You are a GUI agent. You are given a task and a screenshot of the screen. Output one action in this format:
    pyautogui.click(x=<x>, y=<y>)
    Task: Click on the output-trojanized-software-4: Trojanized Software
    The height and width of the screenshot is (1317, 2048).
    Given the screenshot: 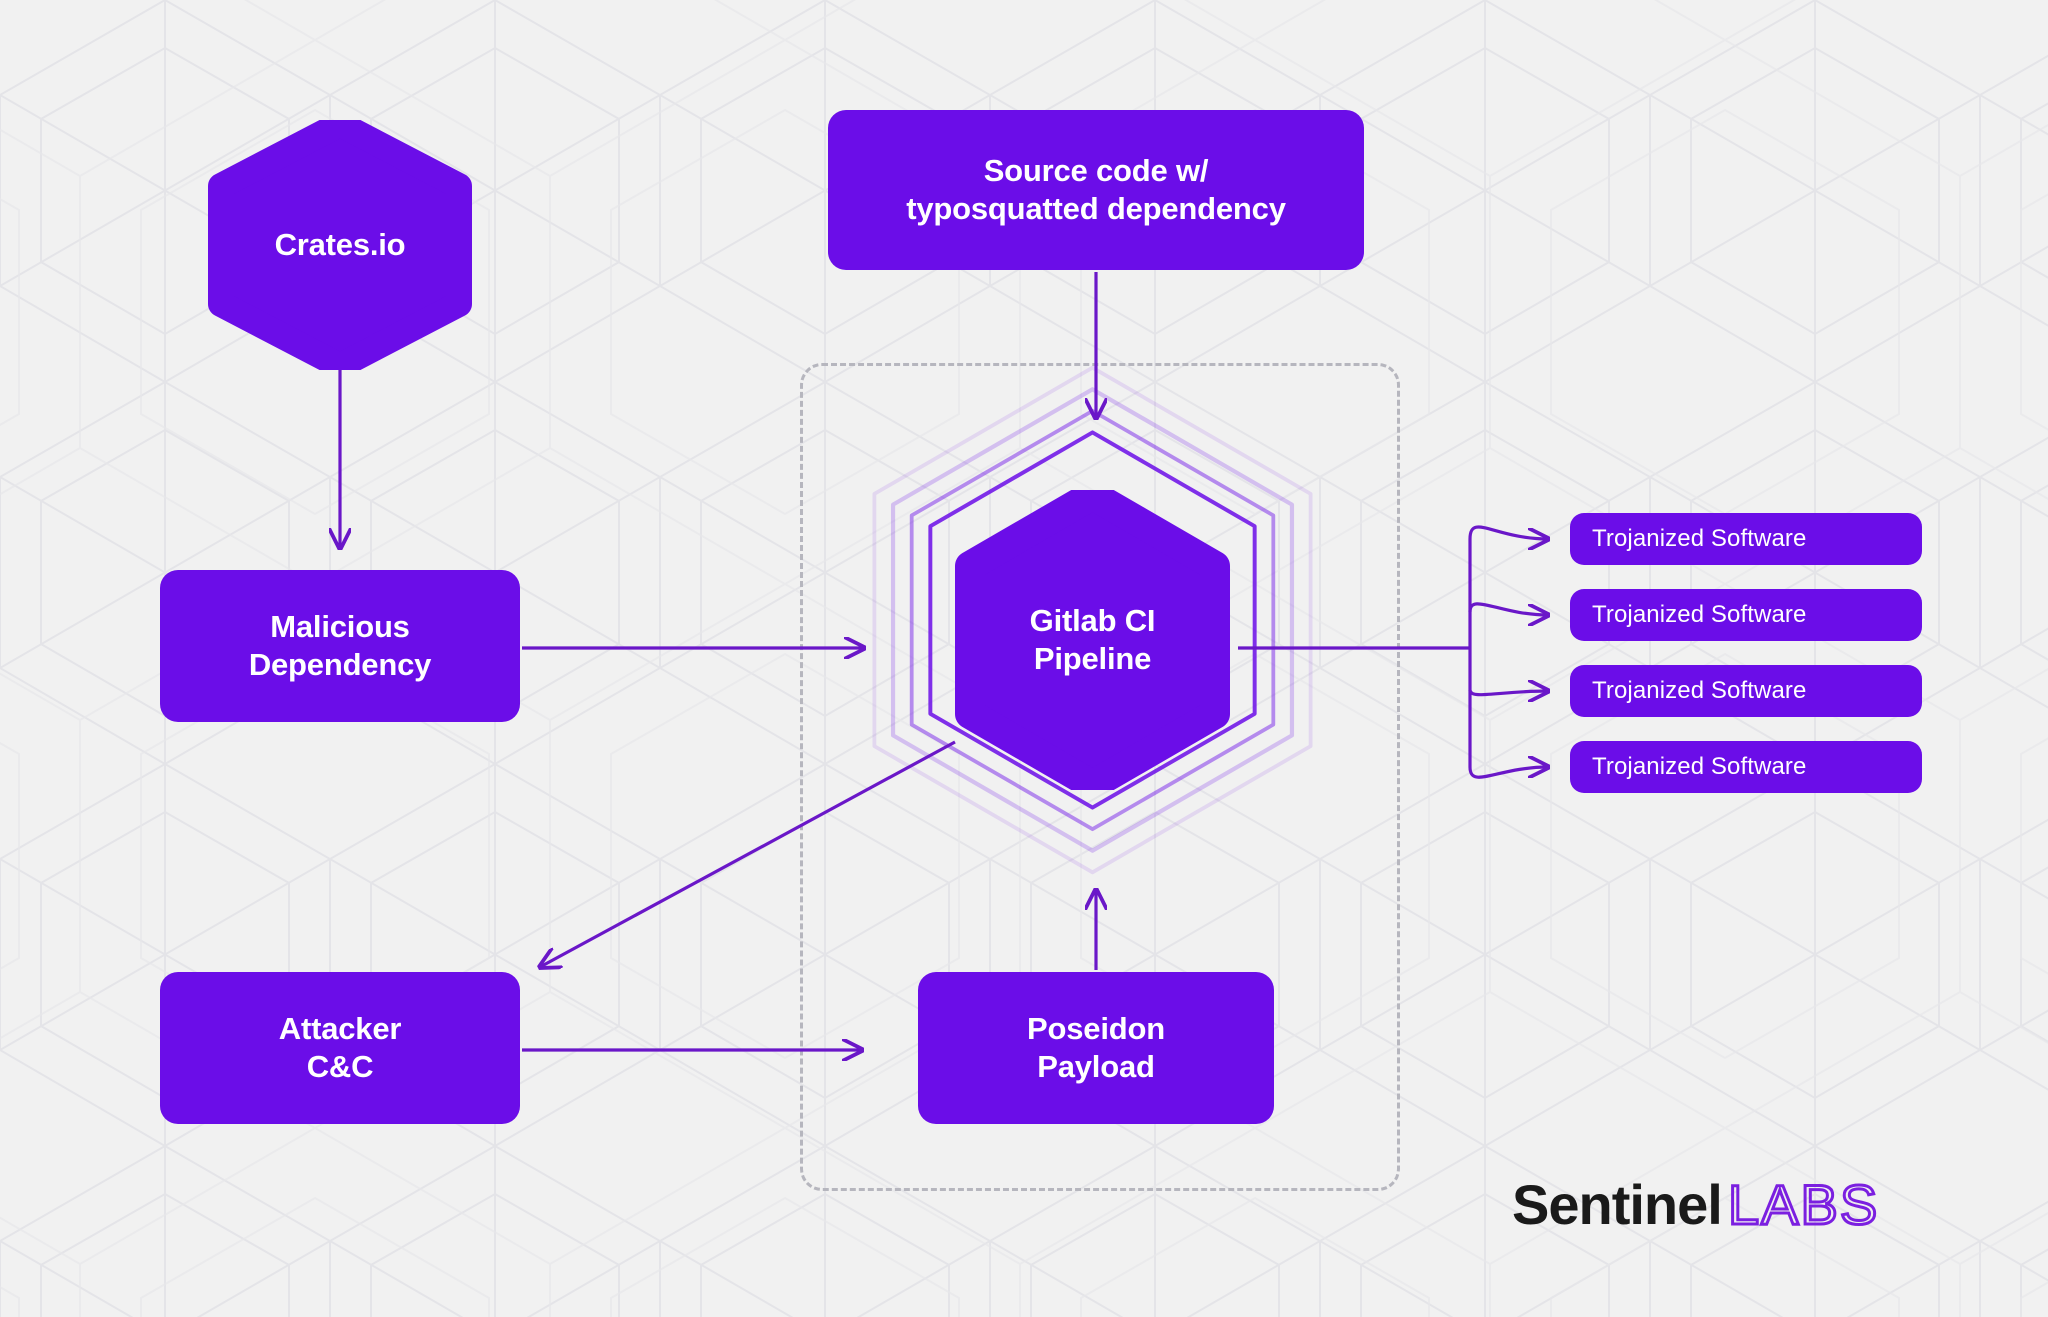 What is the action you would take?
    pyautogui.click(x=1746, y=767)
    